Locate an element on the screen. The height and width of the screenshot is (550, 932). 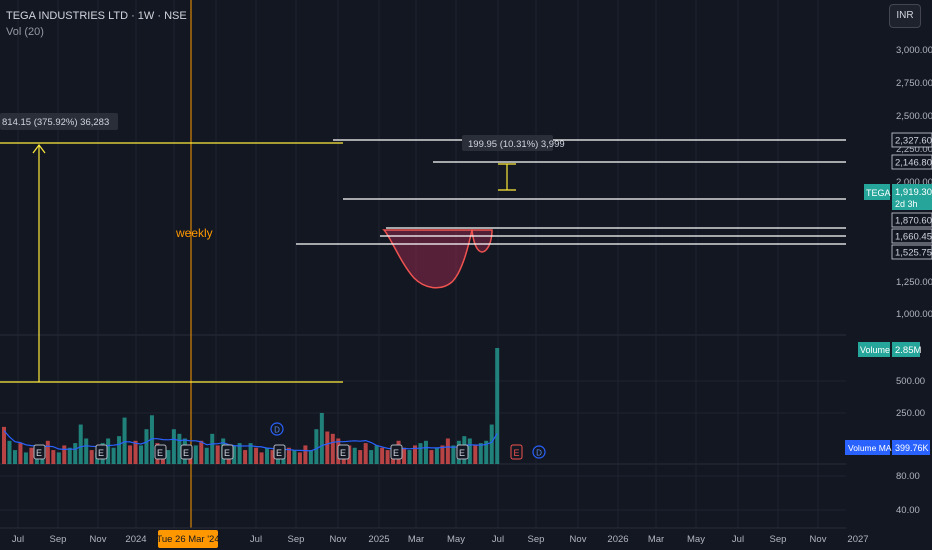
time-axis-tick: 2026 is located at coordinates (617, 539).